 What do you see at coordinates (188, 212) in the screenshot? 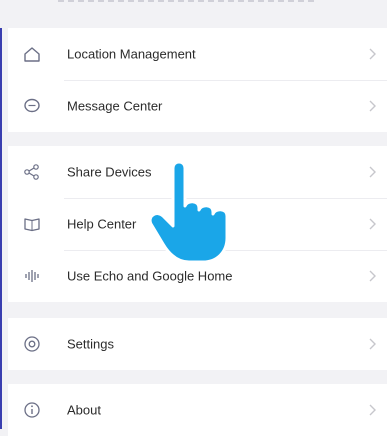
I see `pointing-hand-icon` at bounding box center [188, 212].